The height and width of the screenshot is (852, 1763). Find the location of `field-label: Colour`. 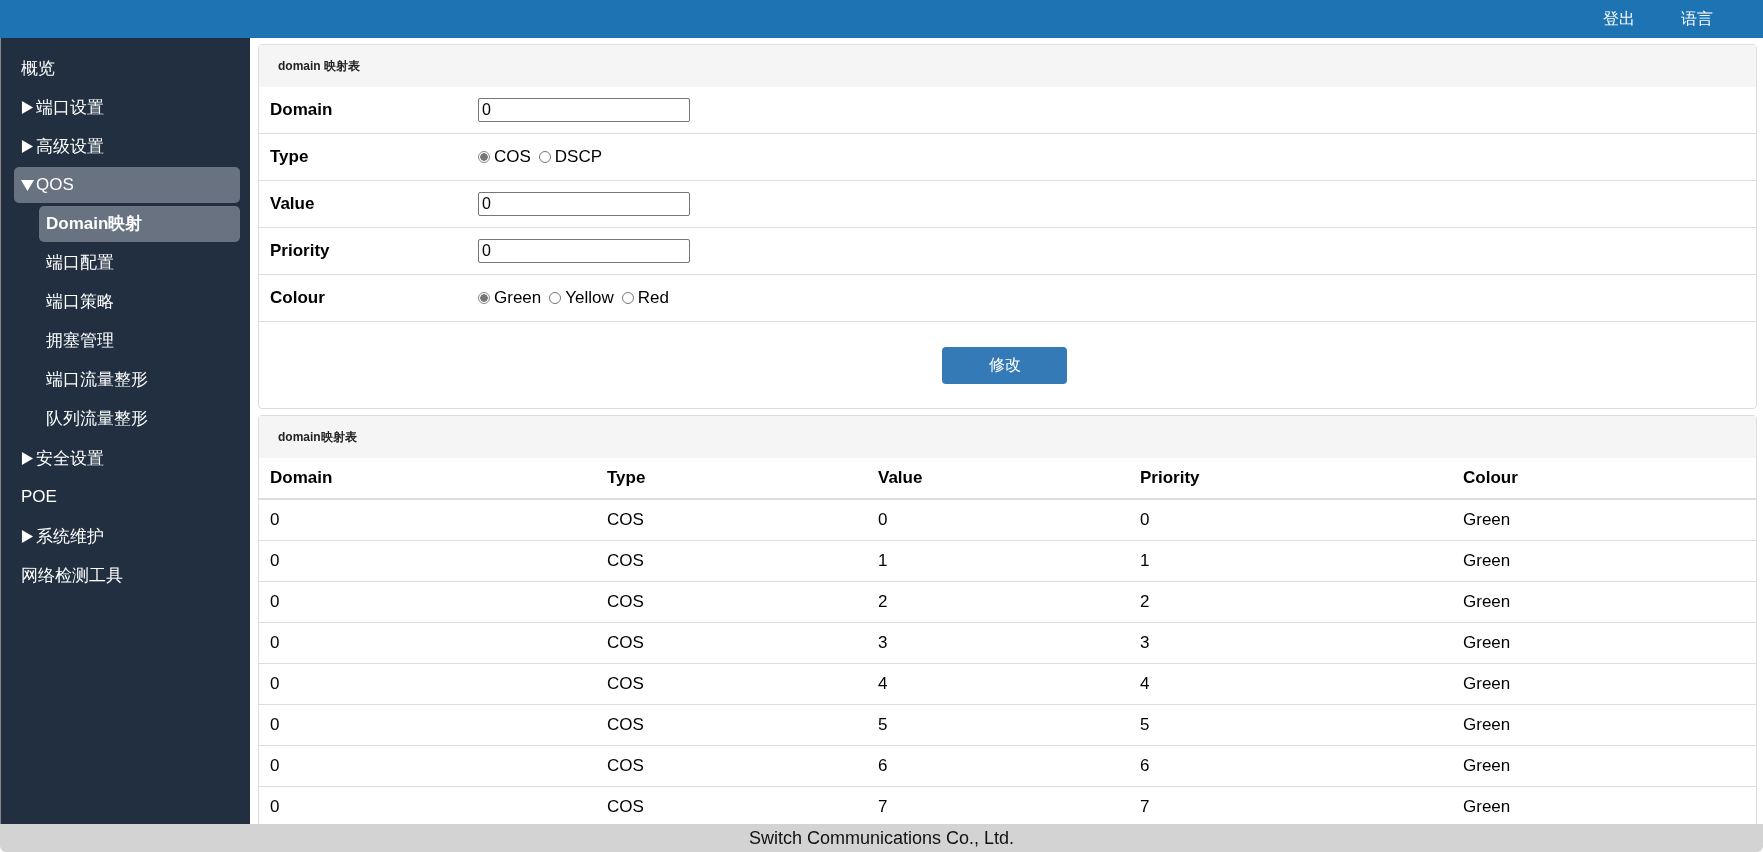

field-label: Colour is located at coordinates (297, 298).